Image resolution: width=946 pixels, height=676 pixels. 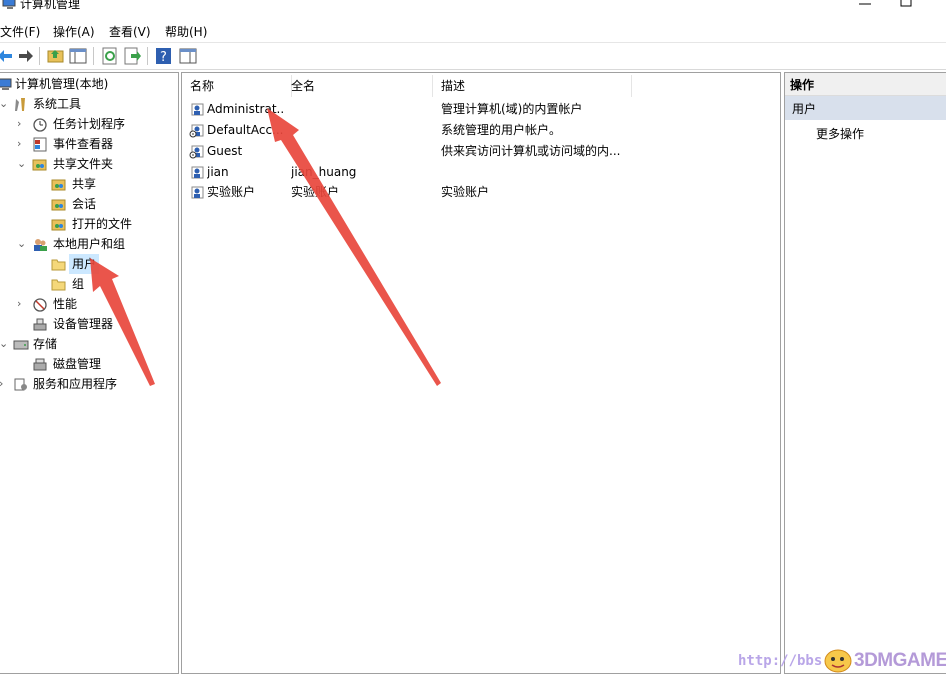 I want to click on menu-view: 查看(V), so click(x=130, y=31).